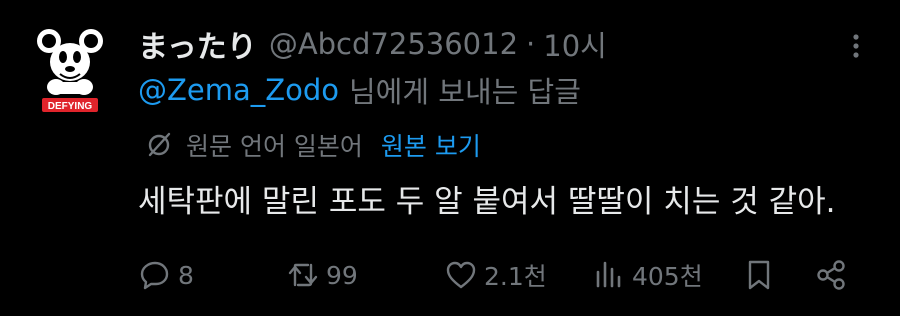 The width and height of the screenshot is (900, 316). I want to click on tweet-header: まったり @Abcd72536012 · 10시, so click(372, 44).